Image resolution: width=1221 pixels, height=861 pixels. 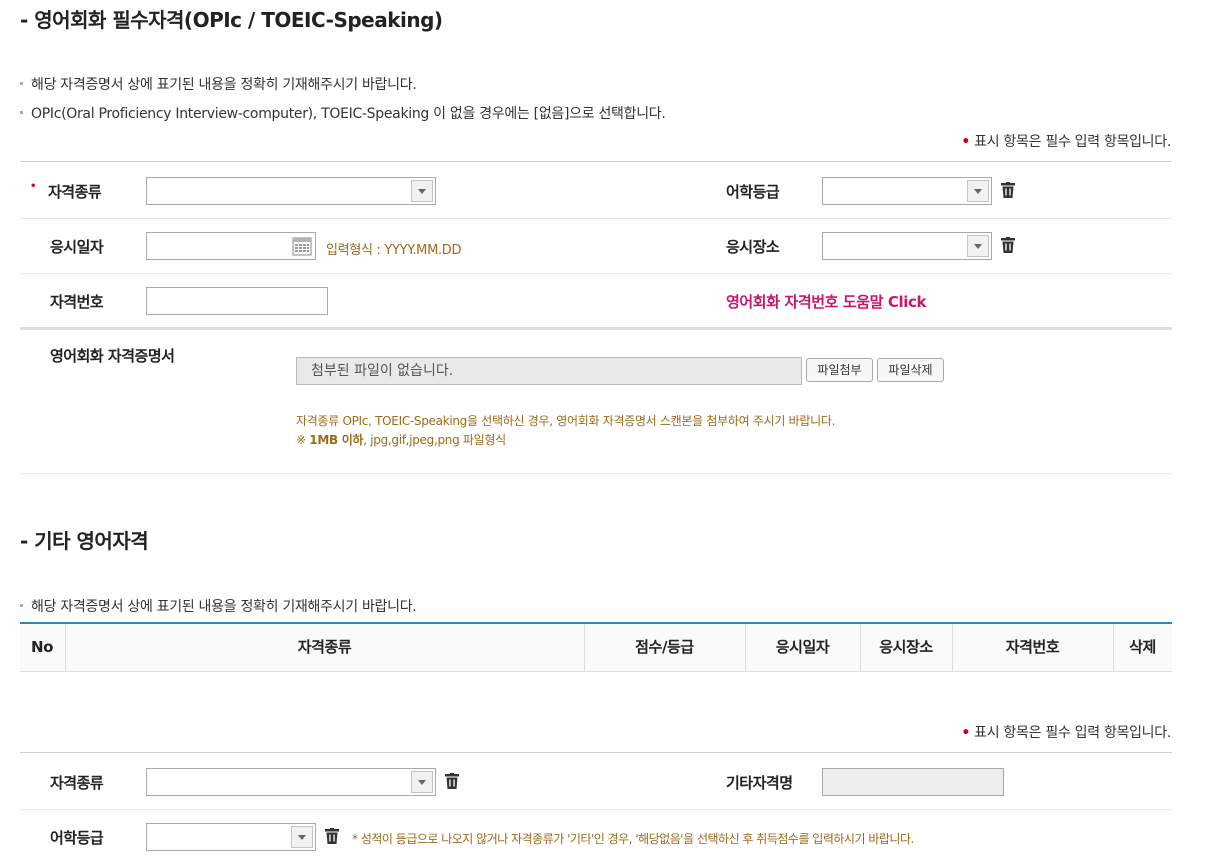 What do you see at coordinates (77, 247) in the screenshot?
I see `exam-date-label: 응시일자` at bounding box center [77, 247].